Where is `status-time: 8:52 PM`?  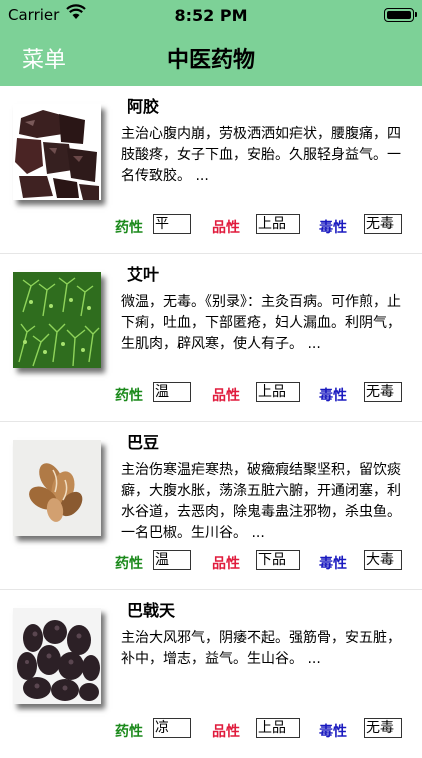 status-time: 8:52 PM is located at coordinates (211, 15).